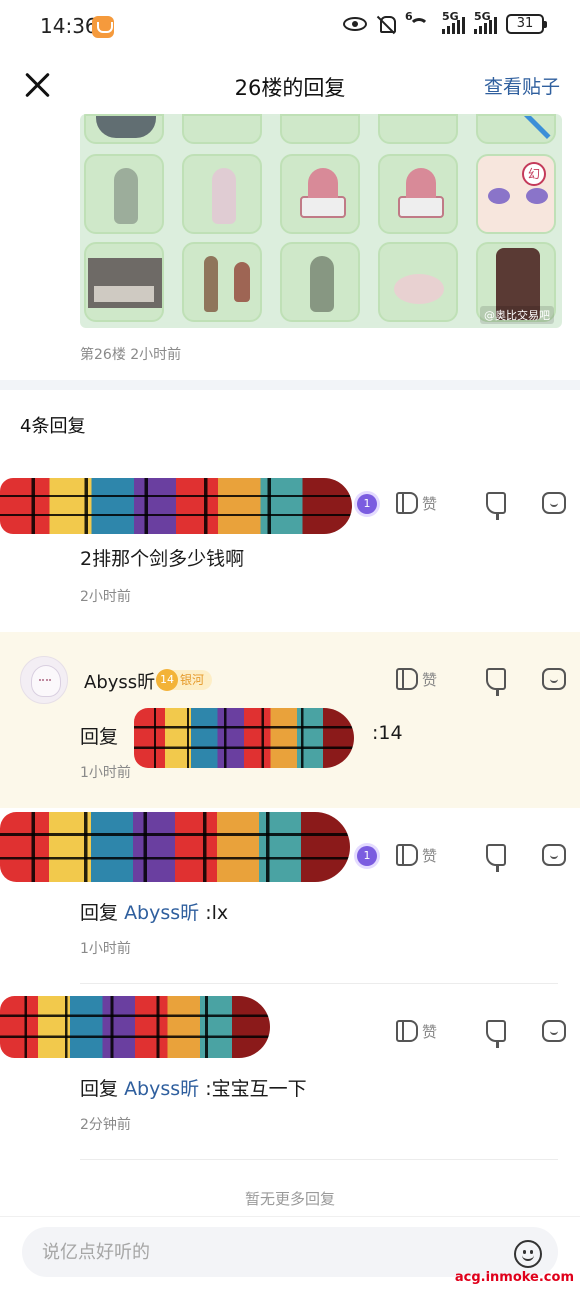 The height and width of the screenshot is (1289, 580). Describe the element at coordinates (319, 1159) in the screenshot. I see `divider` at that location.